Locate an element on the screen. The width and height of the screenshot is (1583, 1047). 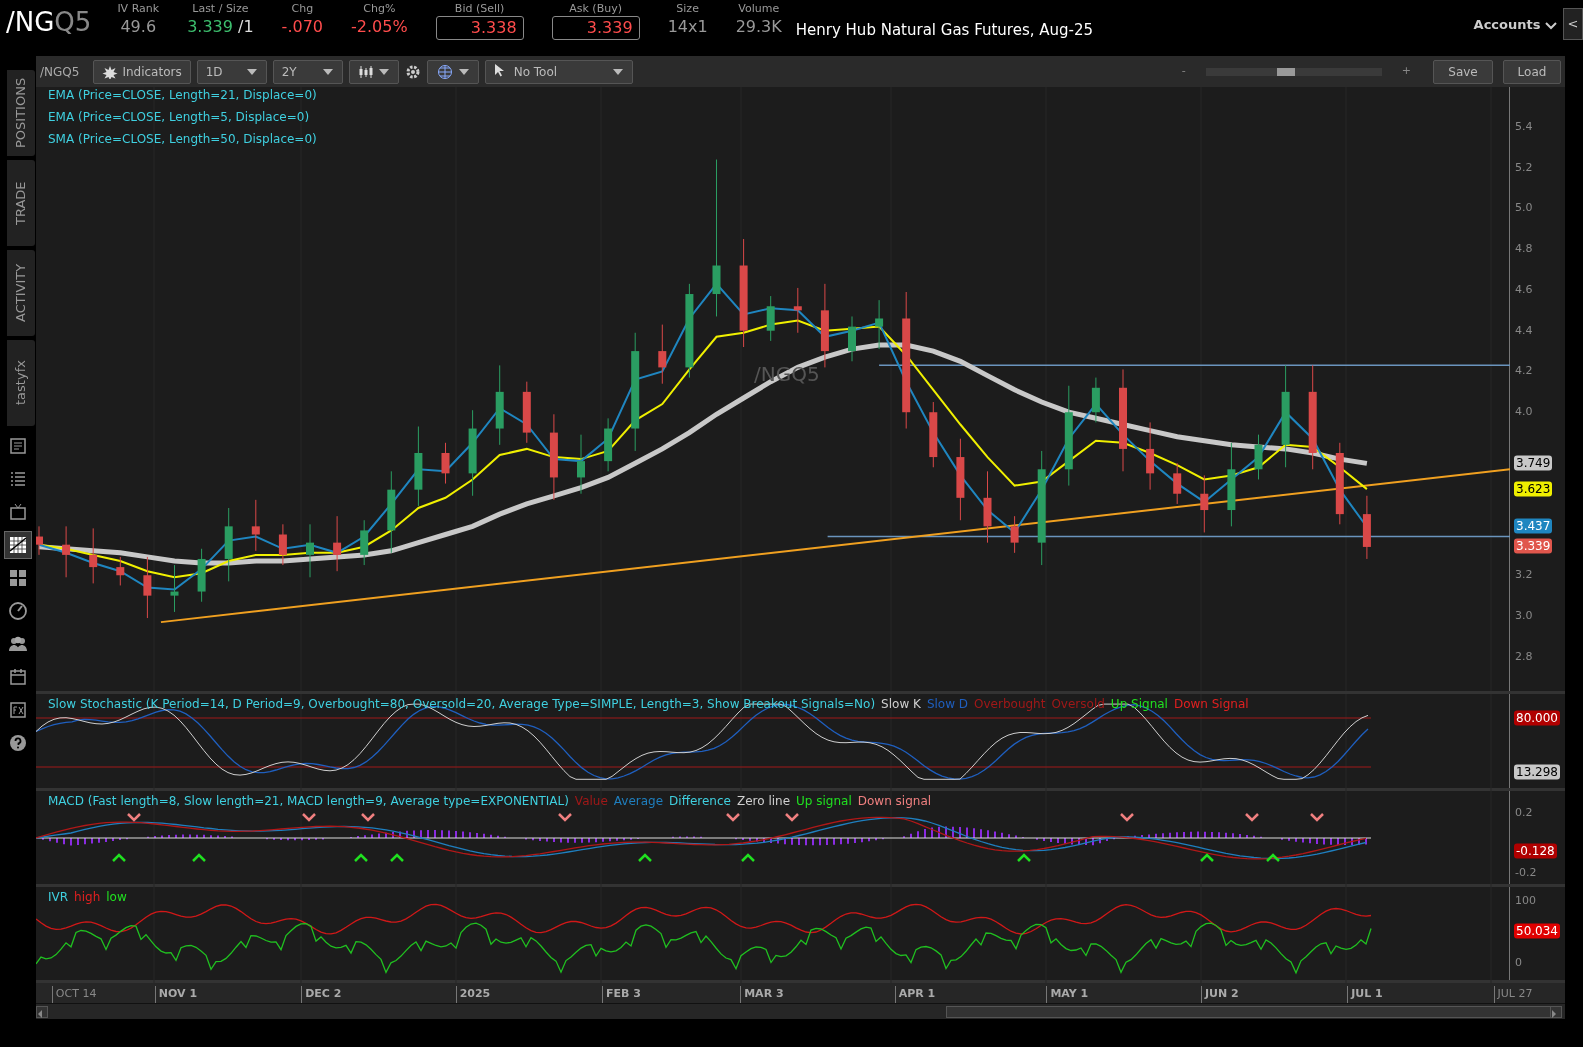
axis-tick-label: 2.8 is located at coordinates (1524, 656).